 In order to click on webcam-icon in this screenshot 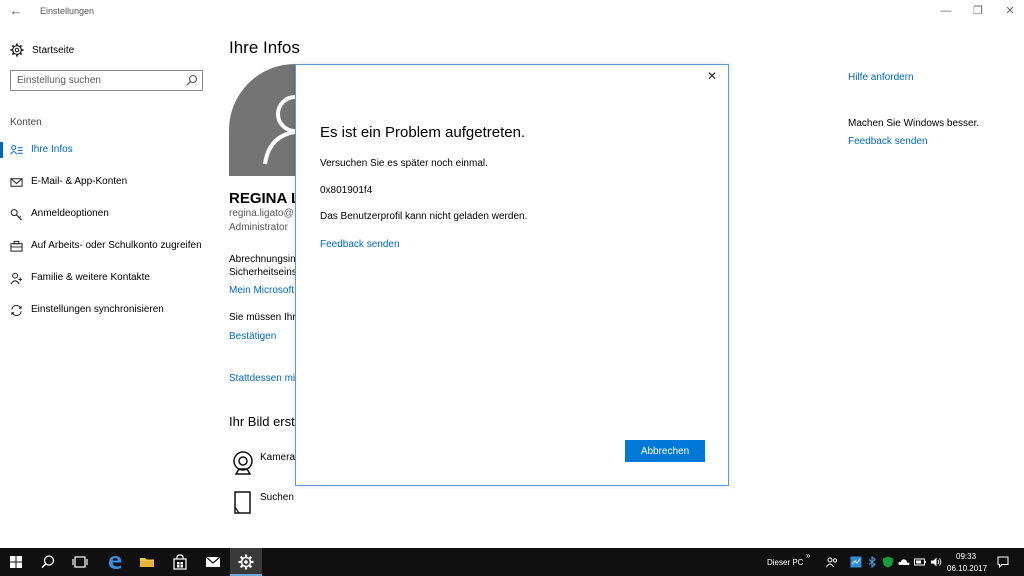, I will do `click(243, 463)`.